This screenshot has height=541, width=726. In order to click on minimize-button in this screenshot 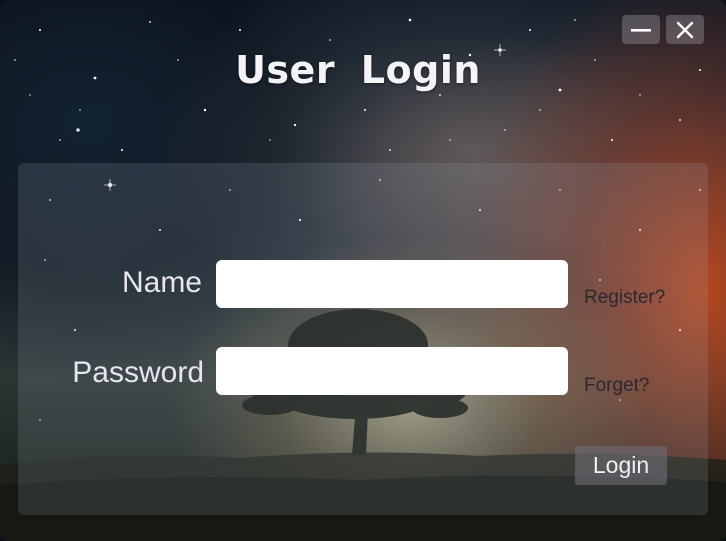, I will do `click(641, 29)`.